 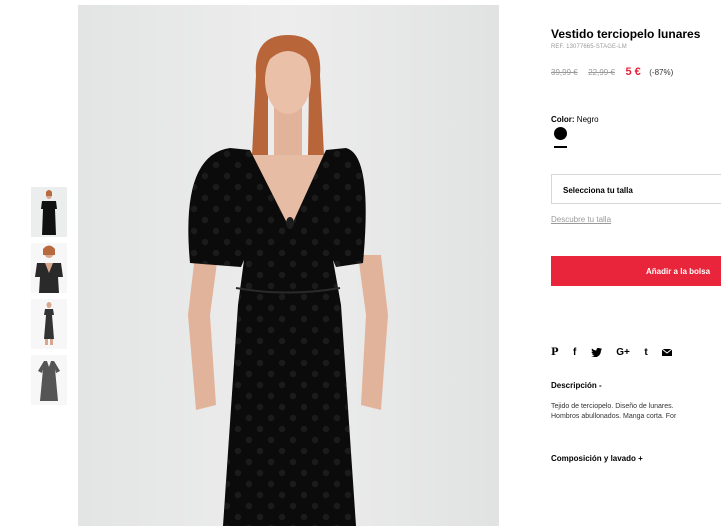 What do you see at coordinates (597, 458) in the screenshot?
I see `composition-heading: Composición y lavado +` at bounding box center [597, 458].